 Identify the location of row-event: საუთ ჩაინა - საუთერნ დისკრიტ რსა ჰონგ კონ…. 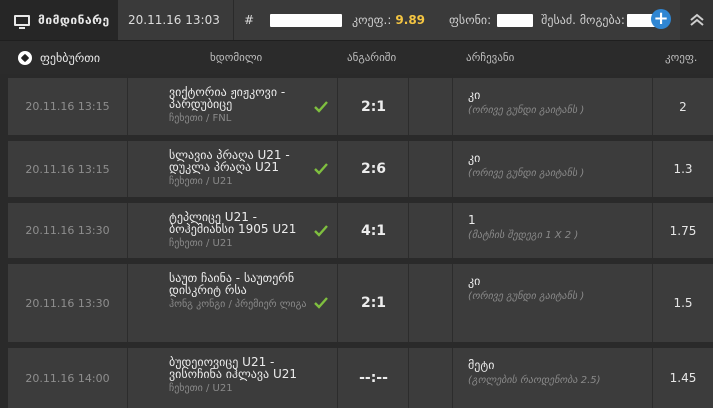
(233, 303).